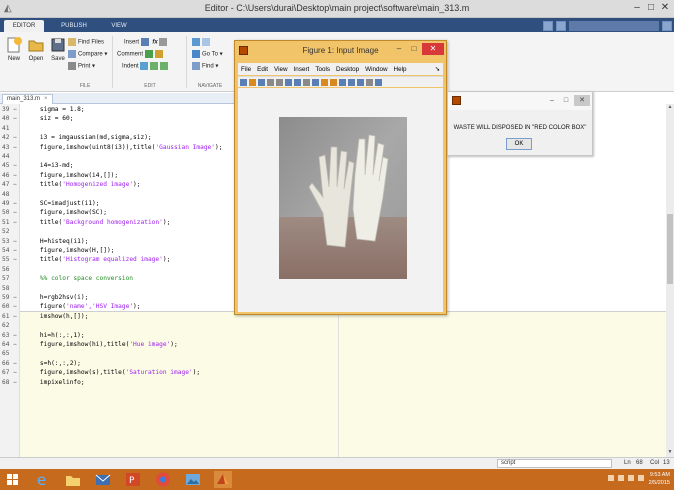 This screenshot has height=490, width=674. I want to click on back-arrow-icon, so click(196, 42).